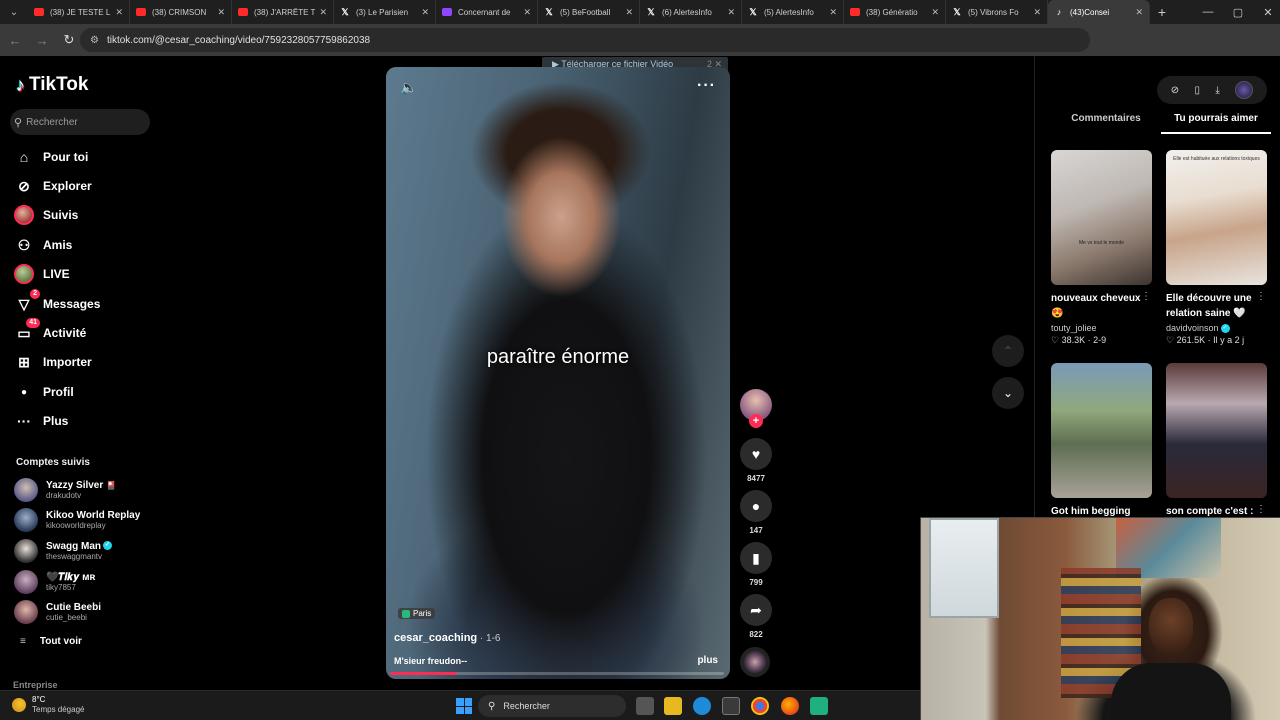  I want to click on sidebar-item-activite: ▭ 41 Activité, so click(50, 331).